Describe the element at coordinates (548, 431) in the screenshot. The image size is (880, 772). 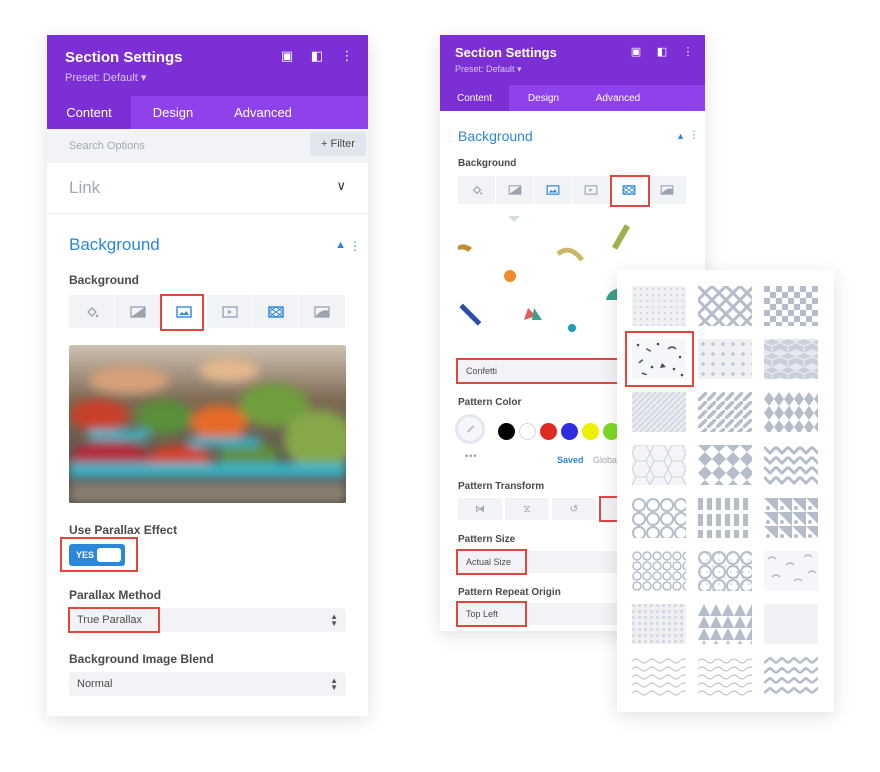
I see `swatch-red` at that location.